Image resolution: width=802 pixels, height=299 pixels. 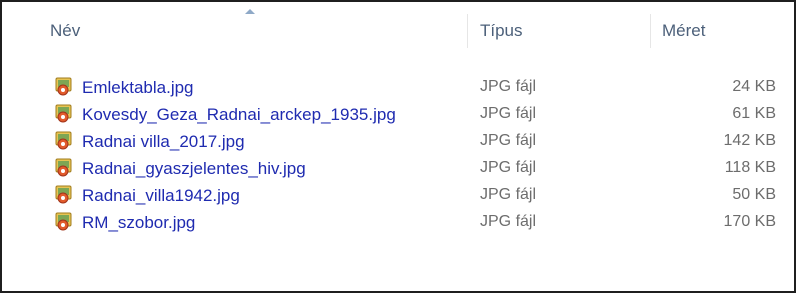 I want to click on file-size: 50 KB, so click(x=754, y=194).